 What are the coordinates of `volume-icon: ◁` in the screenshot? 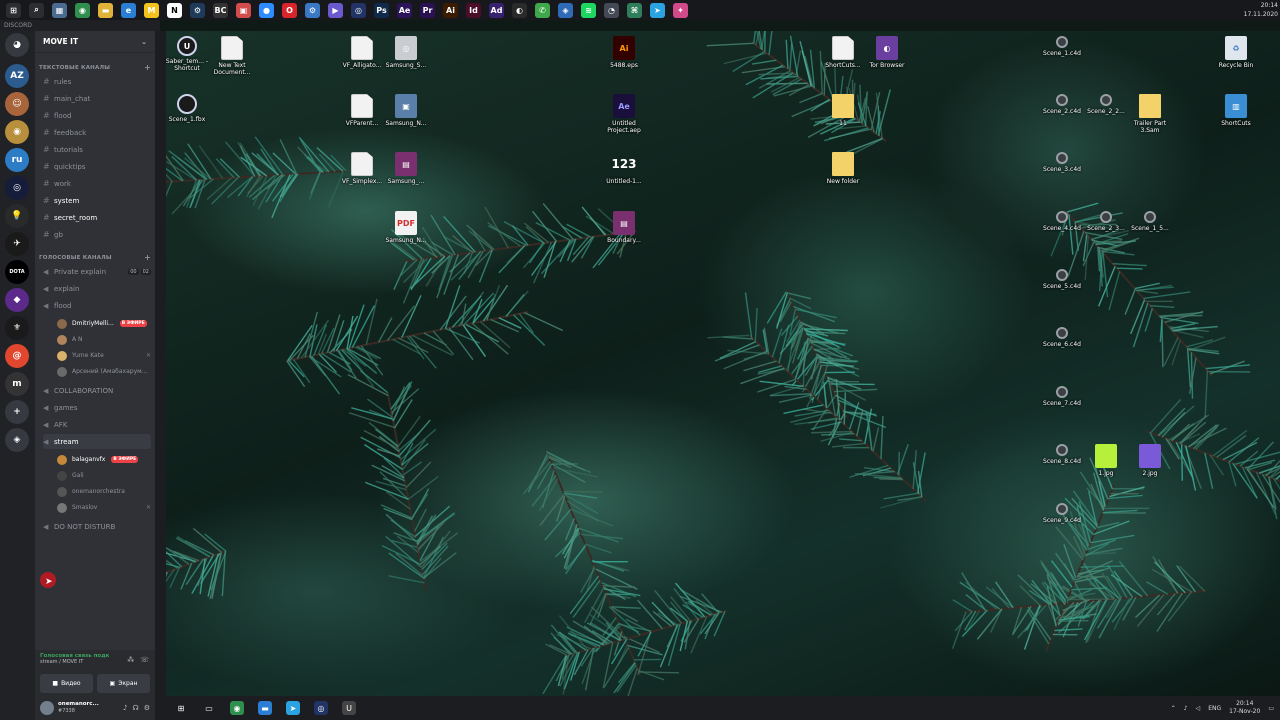 It's located at (1198, 708).